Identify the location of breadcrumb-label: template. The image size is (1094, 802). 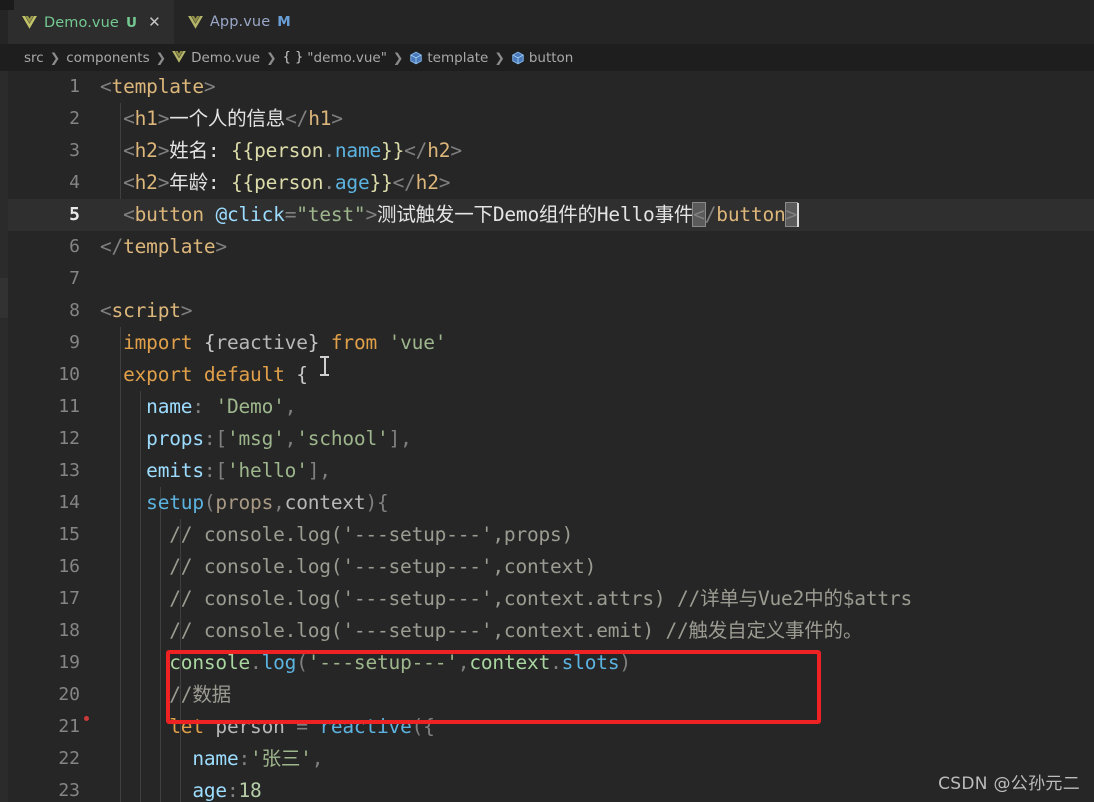
(458, 57).